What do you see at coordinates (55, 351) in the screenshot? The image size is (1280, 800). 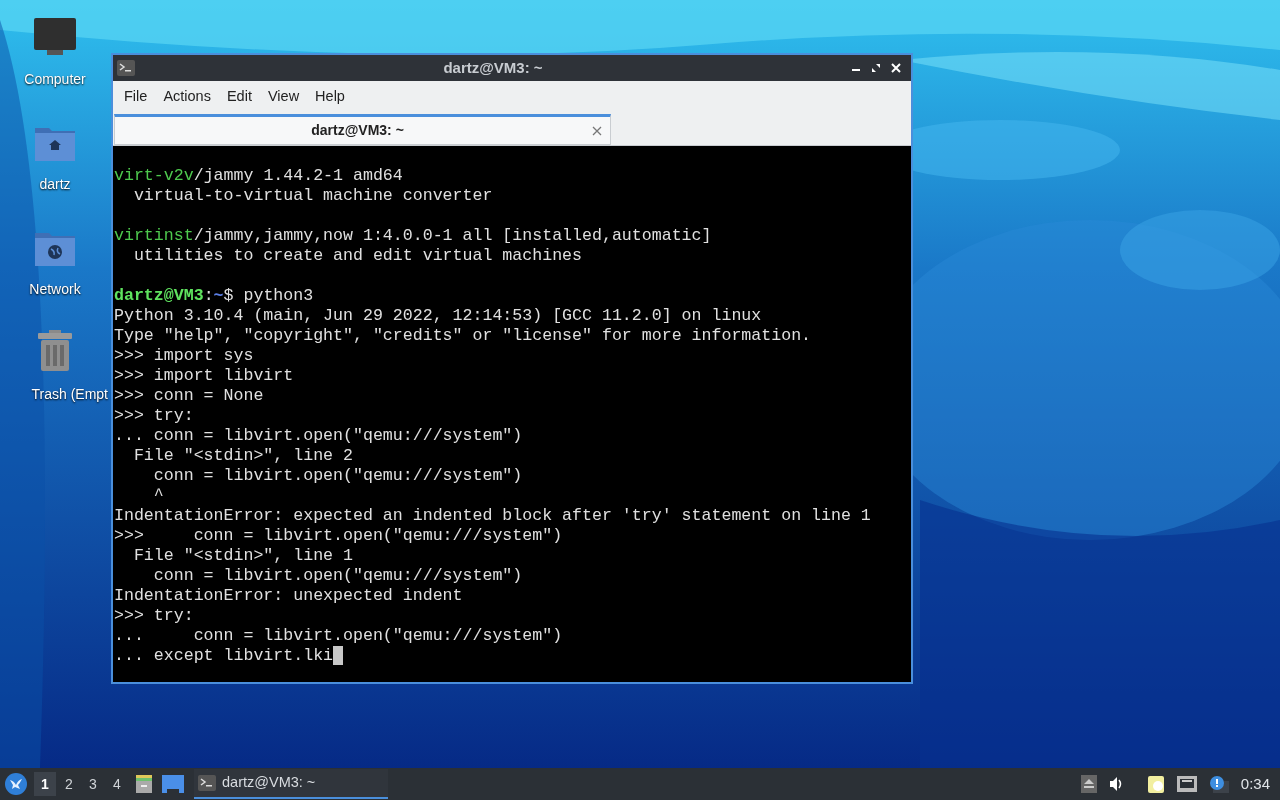 I see `trash-icon` at bounding box center [55, 351].